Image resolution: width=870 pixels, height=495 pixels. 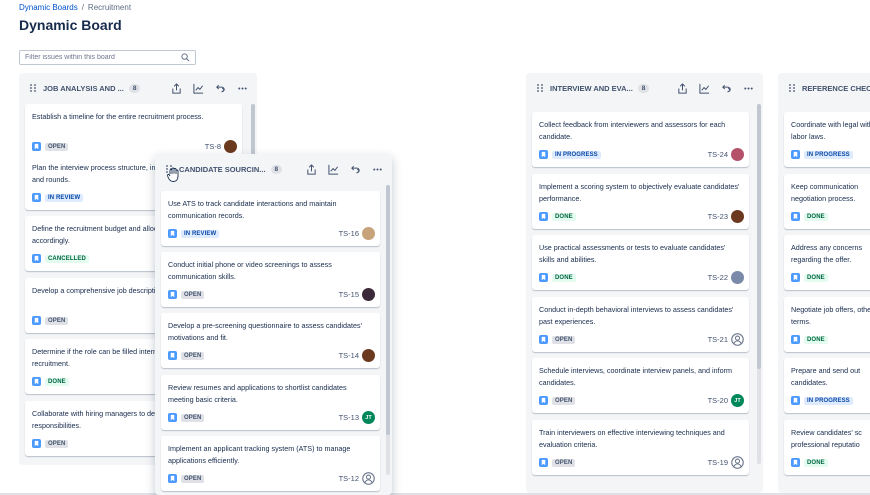 What do you see at coordinates (718, 339) in the screenshot?
I see `issue-key: TS-21` at bounding box center [718, 339].